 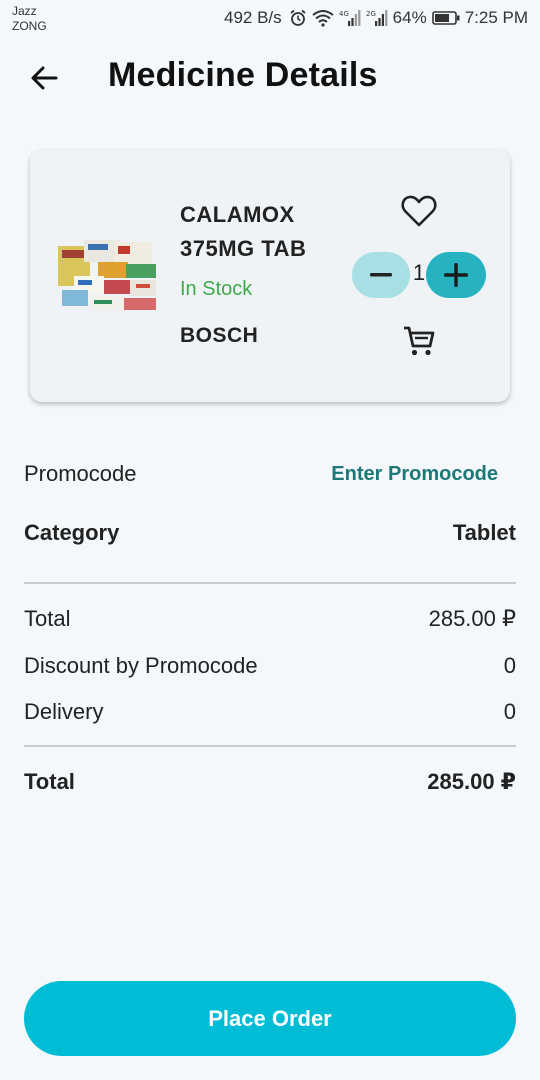 What do you see at coordinates (509, 665) in the screenshot?
I see `discount-value: 0` at bounding box center [509, 665].